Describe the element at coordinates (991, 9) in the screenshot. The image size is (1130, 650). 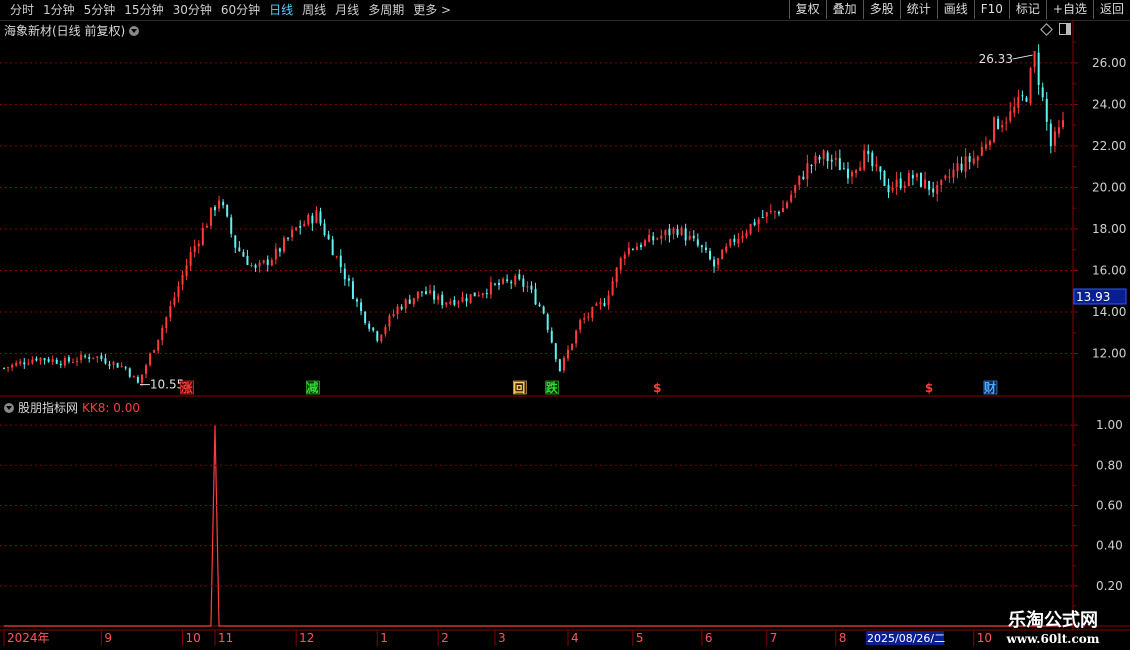
I see `toolbar-button: F10` at that location.